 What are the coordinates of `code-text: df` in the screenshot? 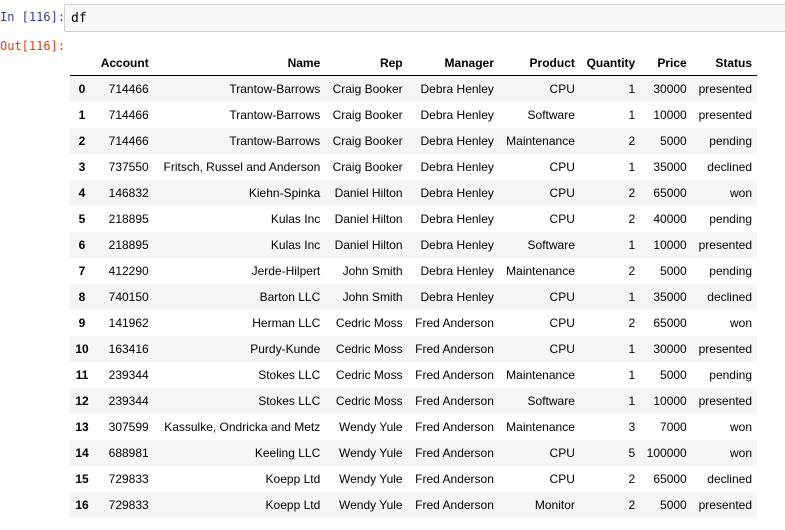 It's located at (79, 18).